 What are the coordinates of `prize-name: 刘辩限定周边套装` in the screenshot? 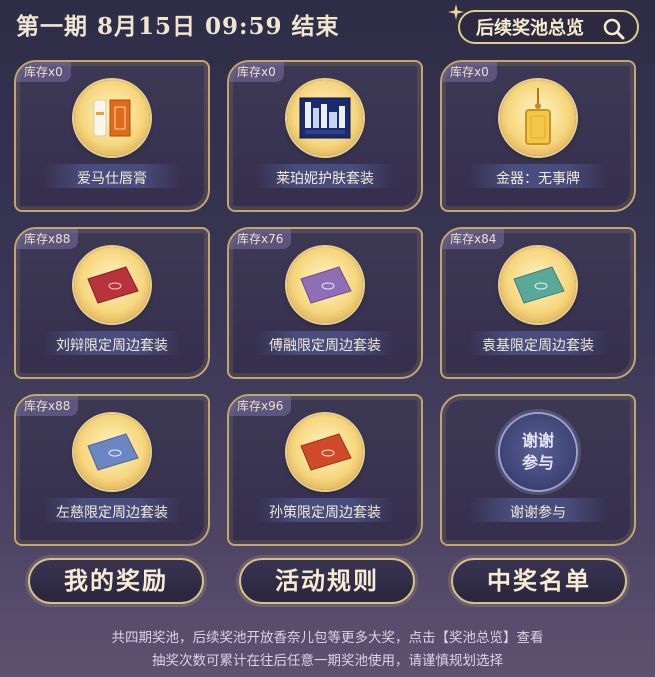 It's located at (112, 346).